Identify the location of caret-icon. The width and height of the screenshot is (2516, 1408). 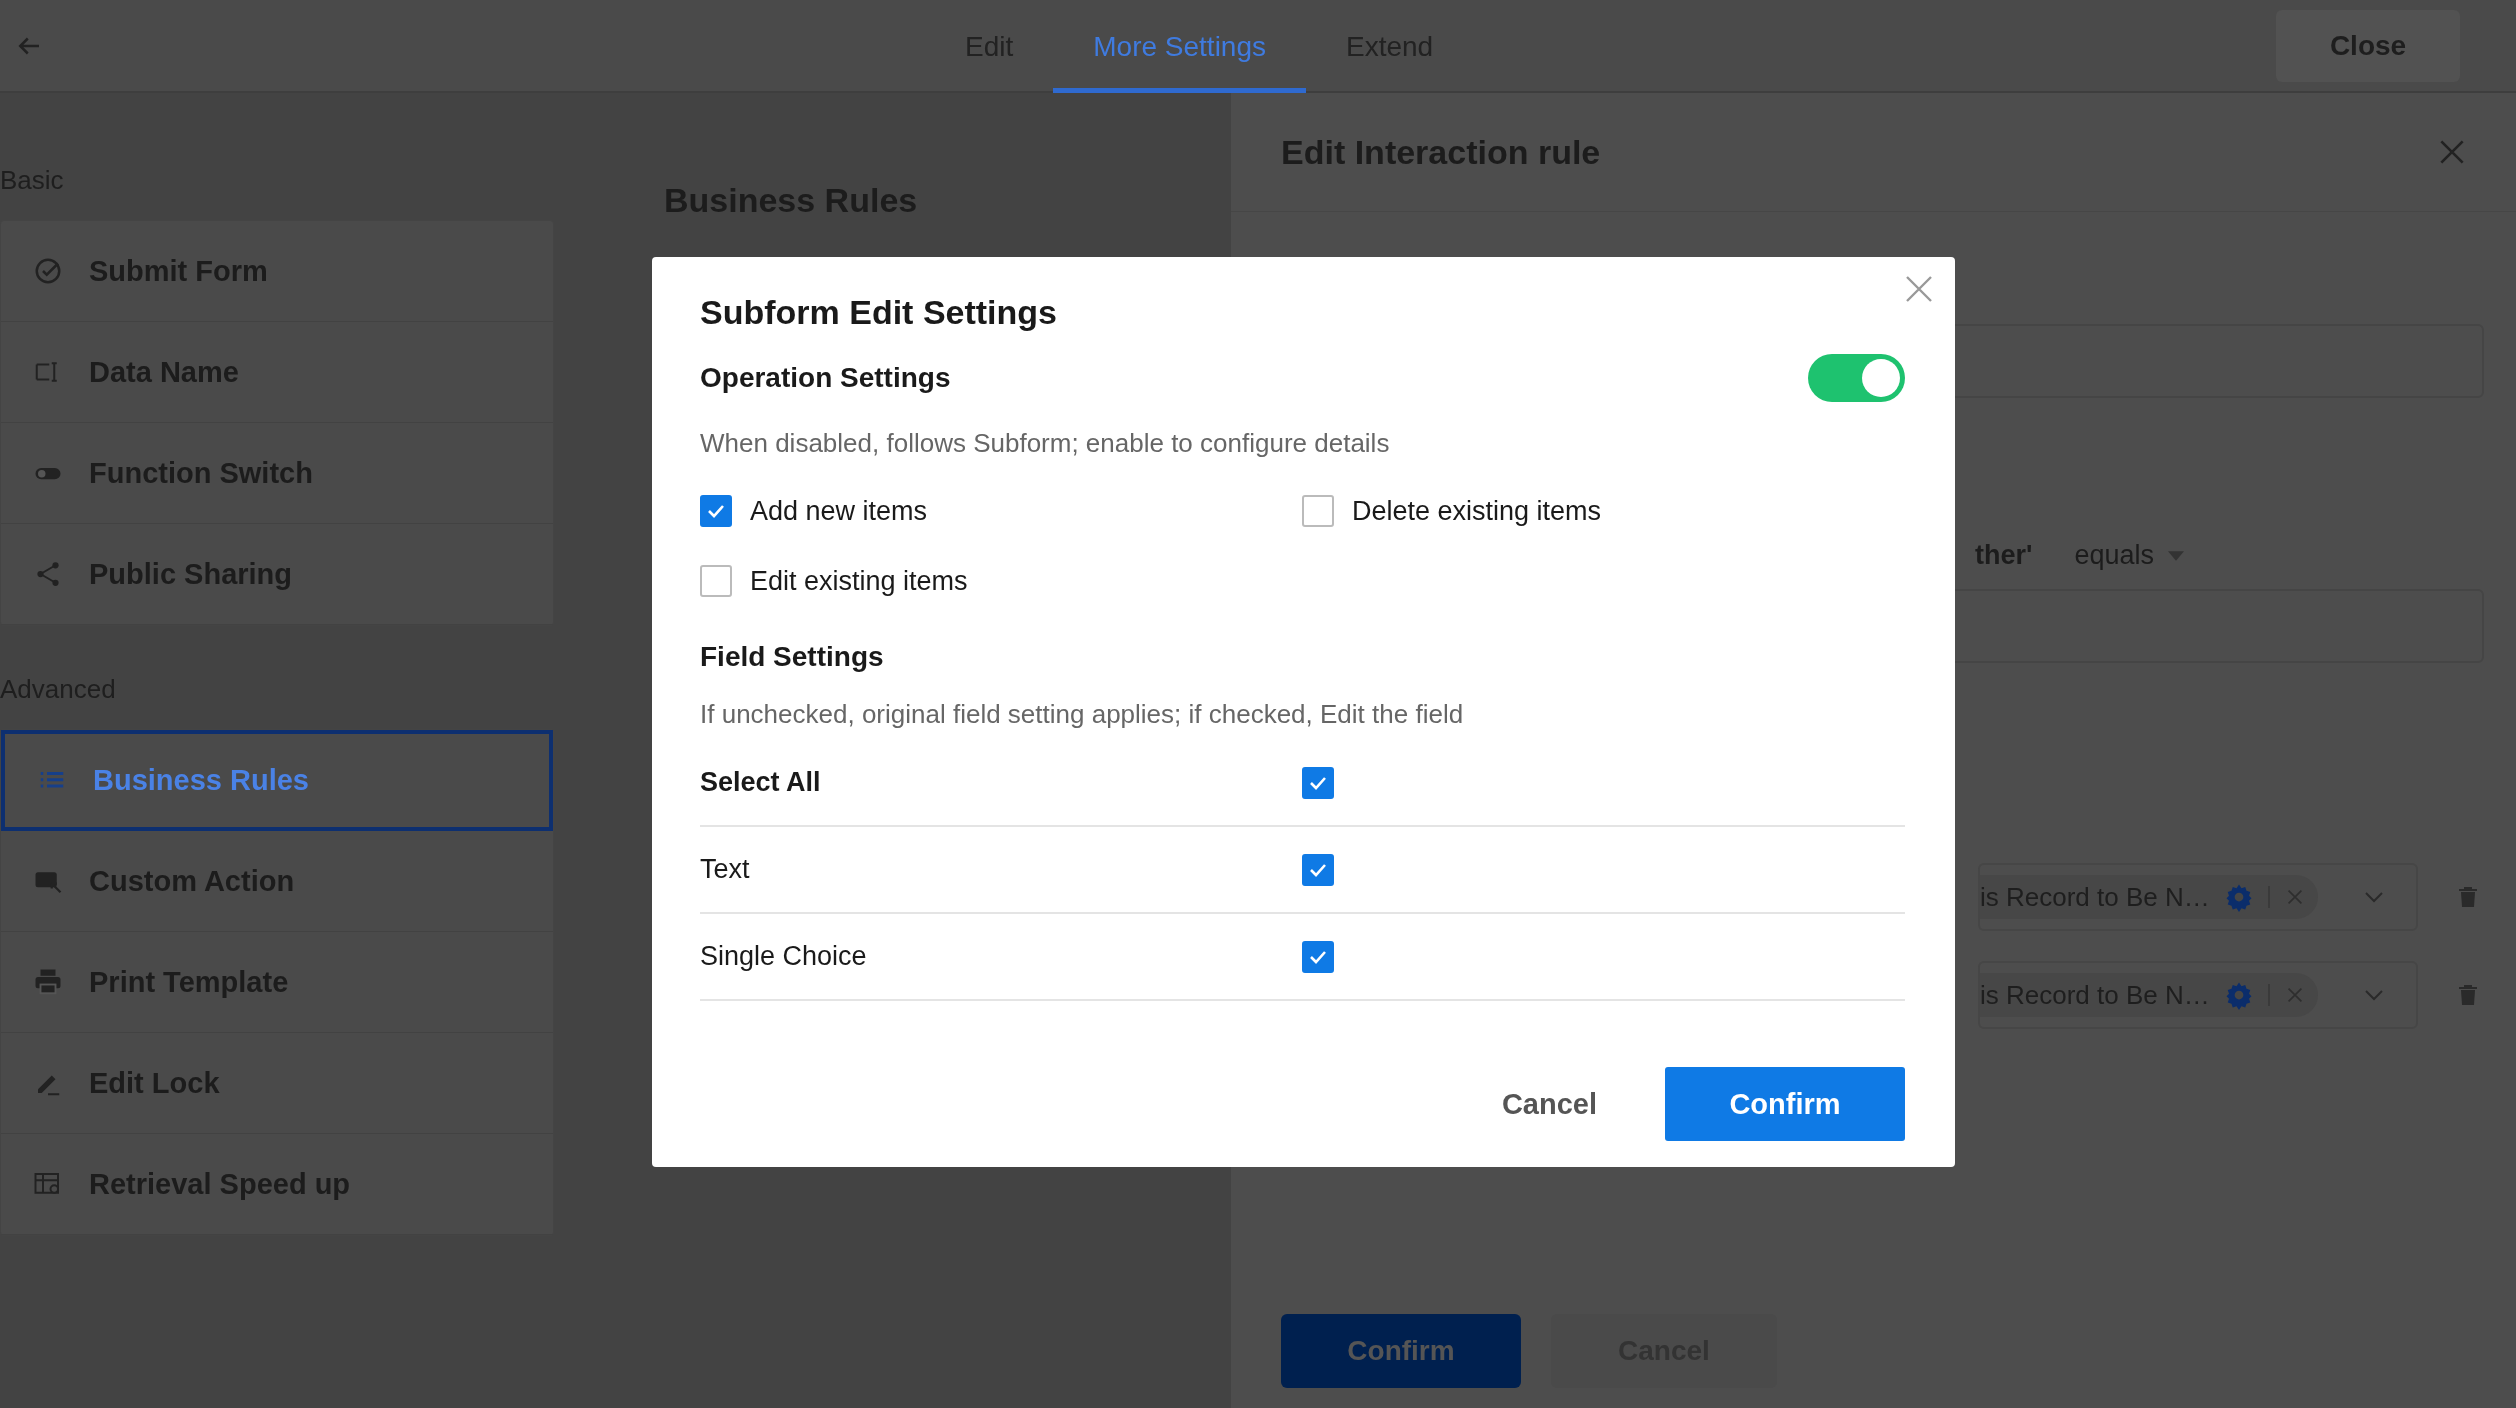
(2176, 555).